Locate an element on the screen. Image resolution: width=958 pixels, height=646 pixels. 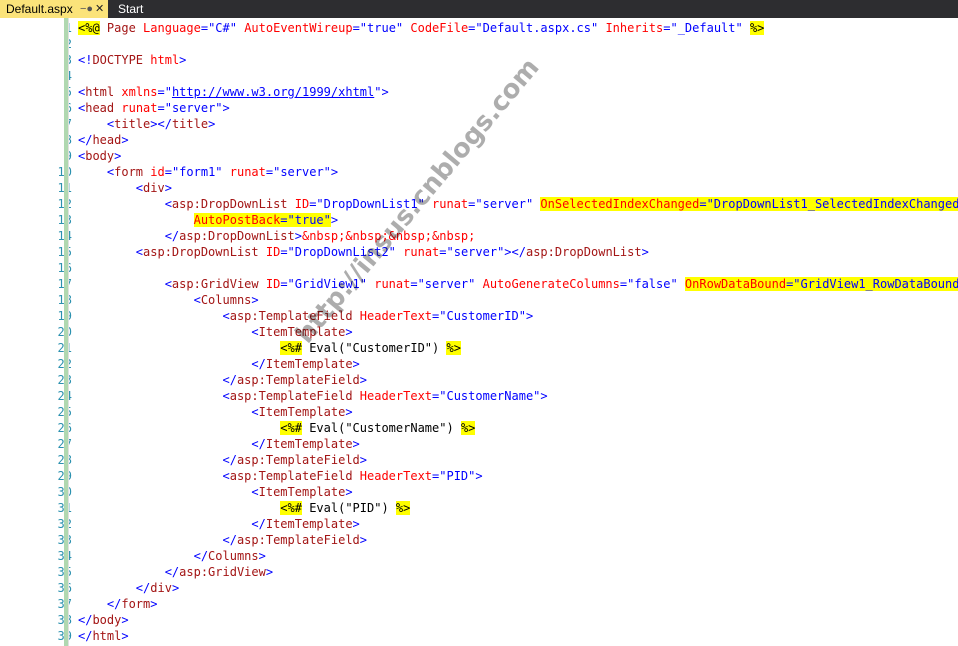
code-token: OnRowDataBound is located at coordinates (735, 284).